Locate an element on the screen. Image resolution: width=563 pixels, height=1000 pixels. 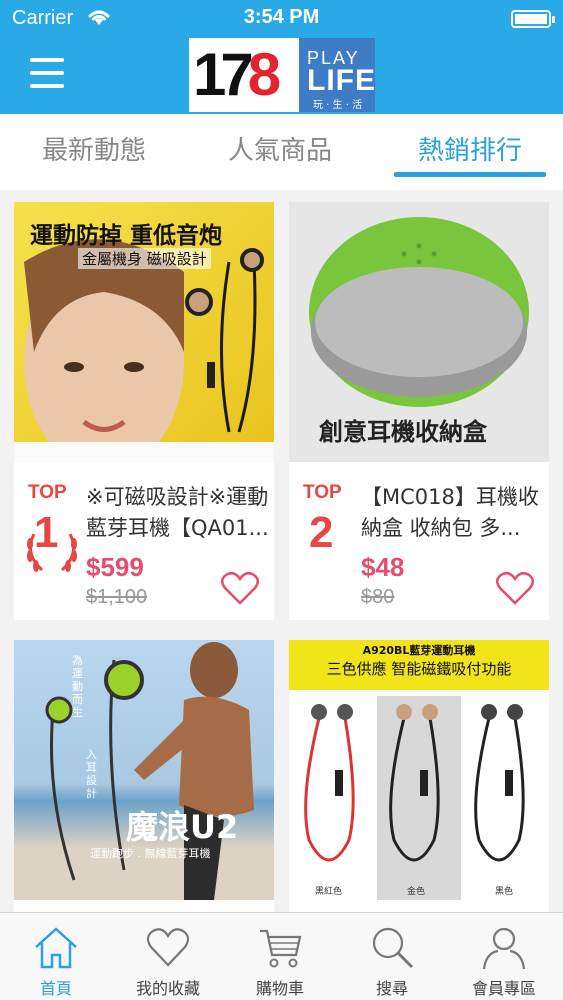
logo-number: 178 is located at coordinates (237, 74).